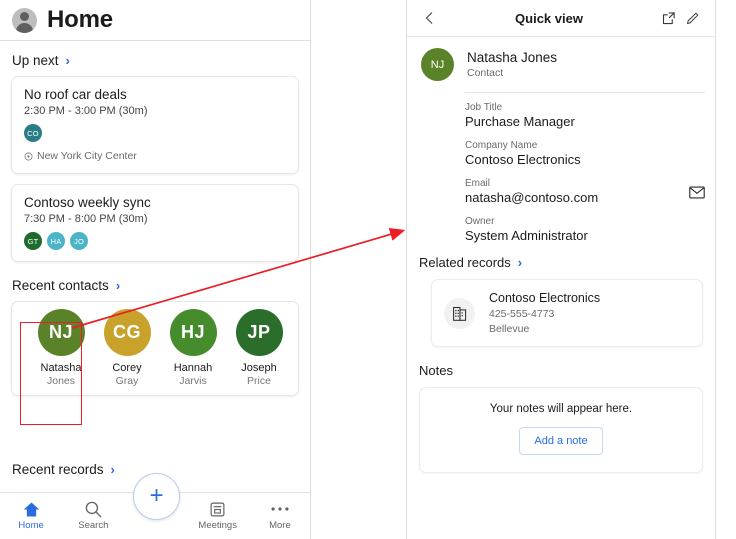 The width and height of the screenshot is (736, 539). I want to click on search-icon, so click(93, 509).